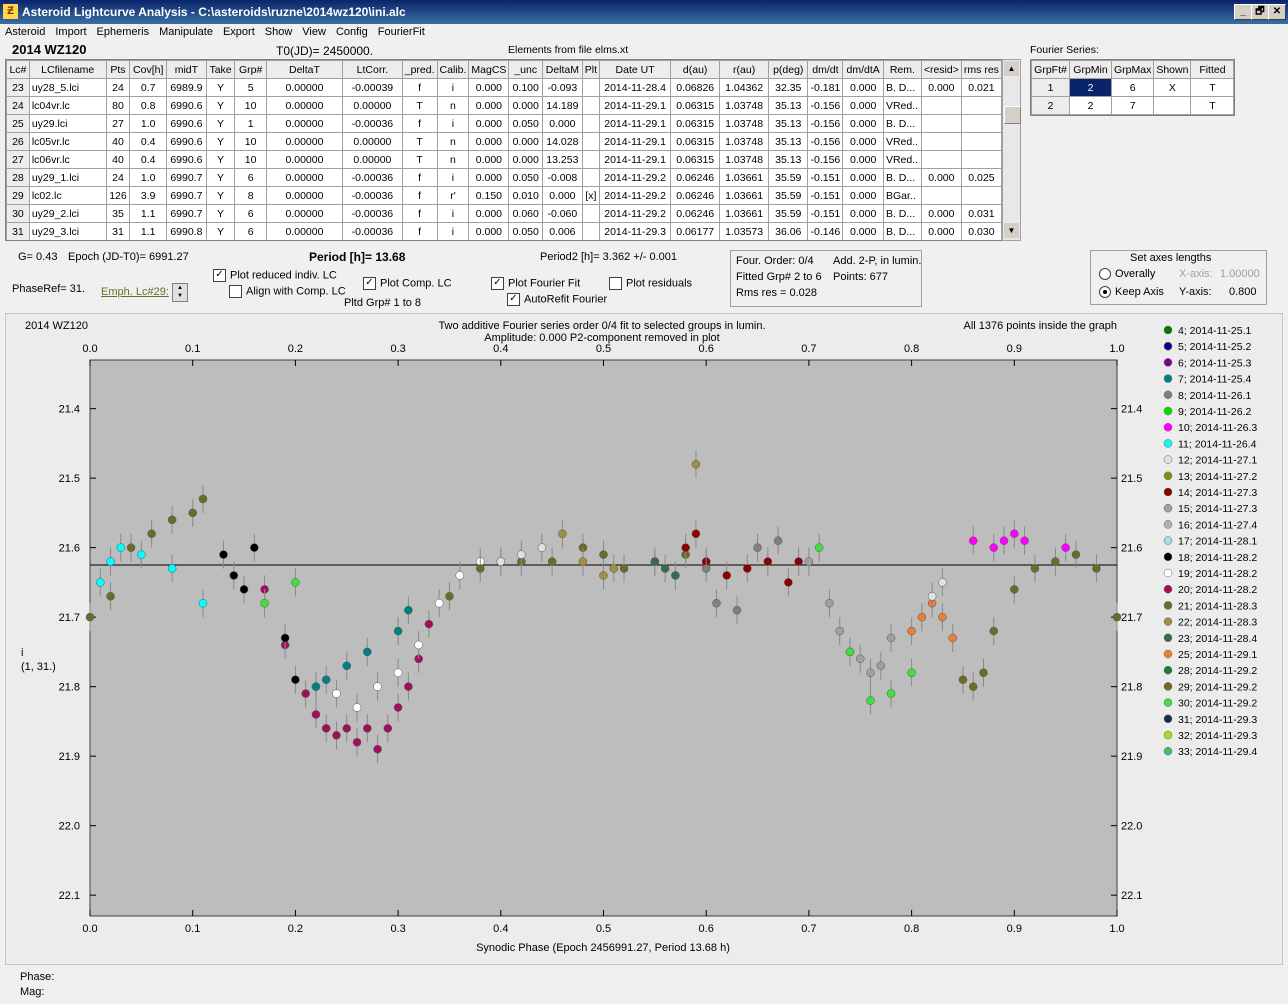 The height and width of the screenshot is (1004, 1288). Describe the element at coordinates (744, 231) in the screenshot. I see `table-cell: 1.03573` at that location.